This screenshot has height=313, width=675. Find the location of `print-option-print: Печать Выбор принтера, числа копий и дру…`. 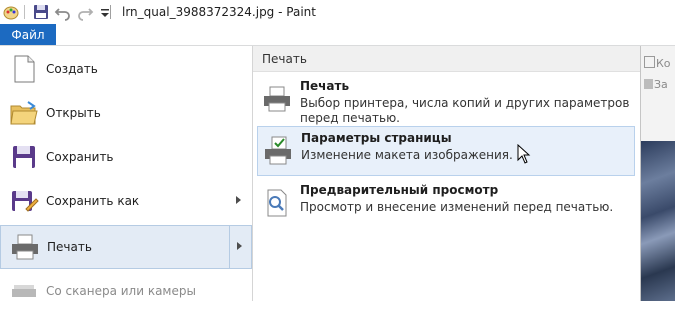

print-option-print: Печать Выбор принтера, числа копий и дру… is located at coordinates (446, 100).